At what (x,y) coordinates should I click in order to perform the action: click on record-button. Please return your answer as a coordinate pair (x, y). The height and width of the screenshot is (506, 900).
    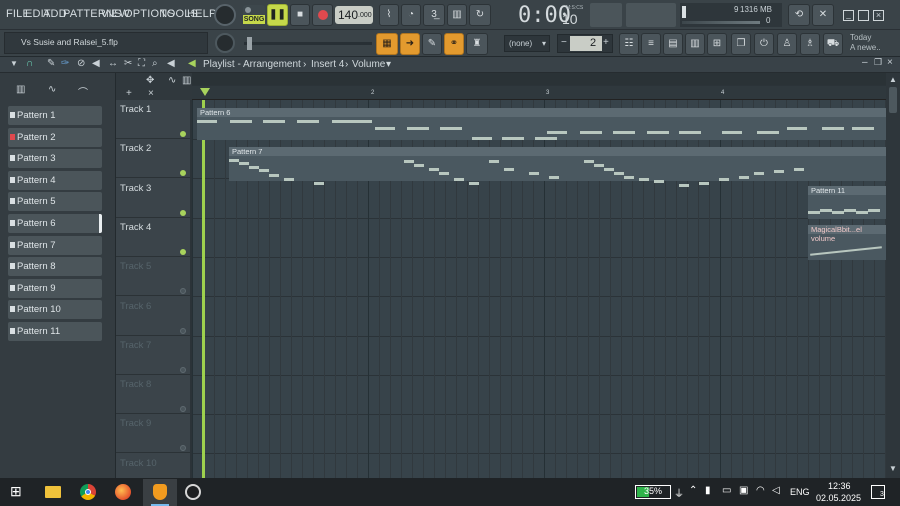
    Looking at the image, I should click on (322, 15).